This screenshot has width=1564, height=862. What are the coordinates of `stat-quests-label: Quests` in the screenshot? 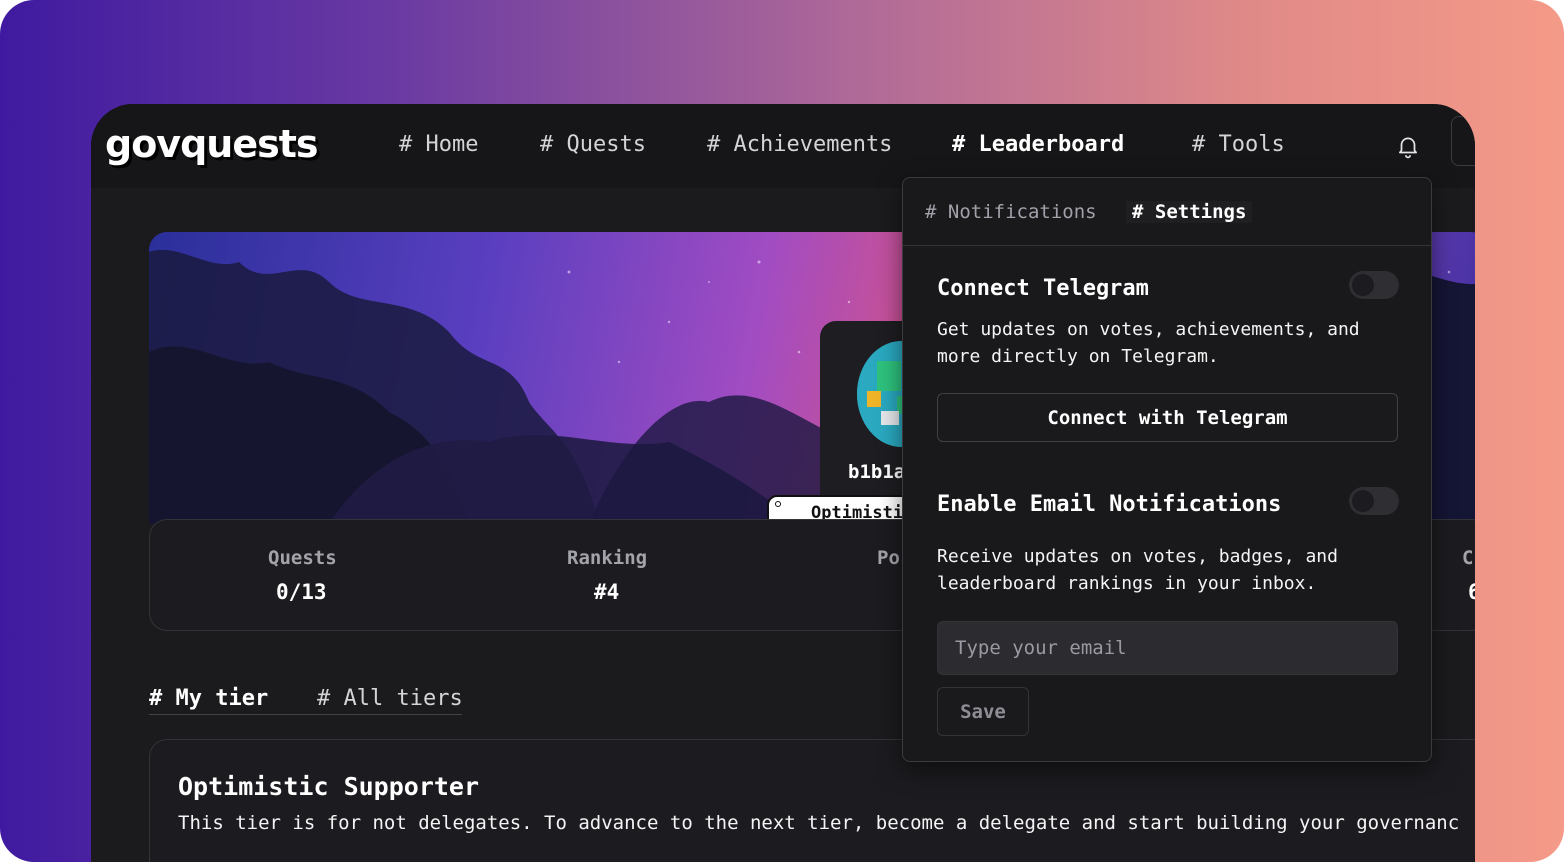 It's located at (302, 558).